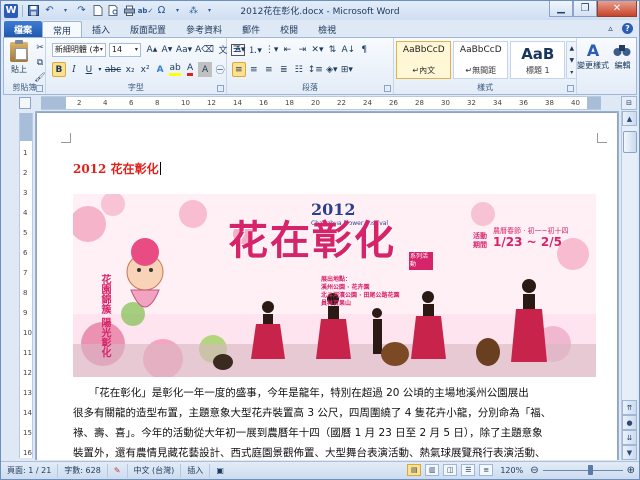 This screenshot has width=640, height=480. What do you see at coordinates (388, 88) in the screenshot?
I see `paragraph-launcher-icon` at bounding box center [388, 88].